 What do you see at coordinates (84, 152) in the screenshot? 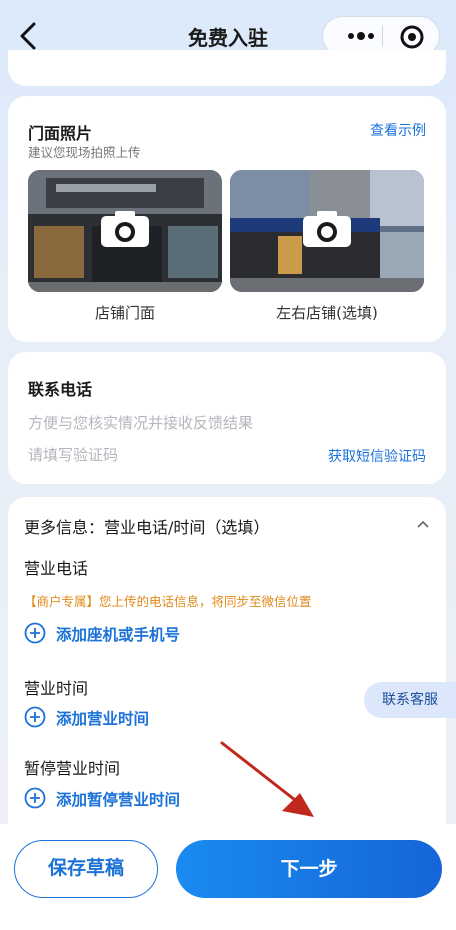
I see `section-subtitle: 建议您现场拍照上传` at bounding box center [84, 152].